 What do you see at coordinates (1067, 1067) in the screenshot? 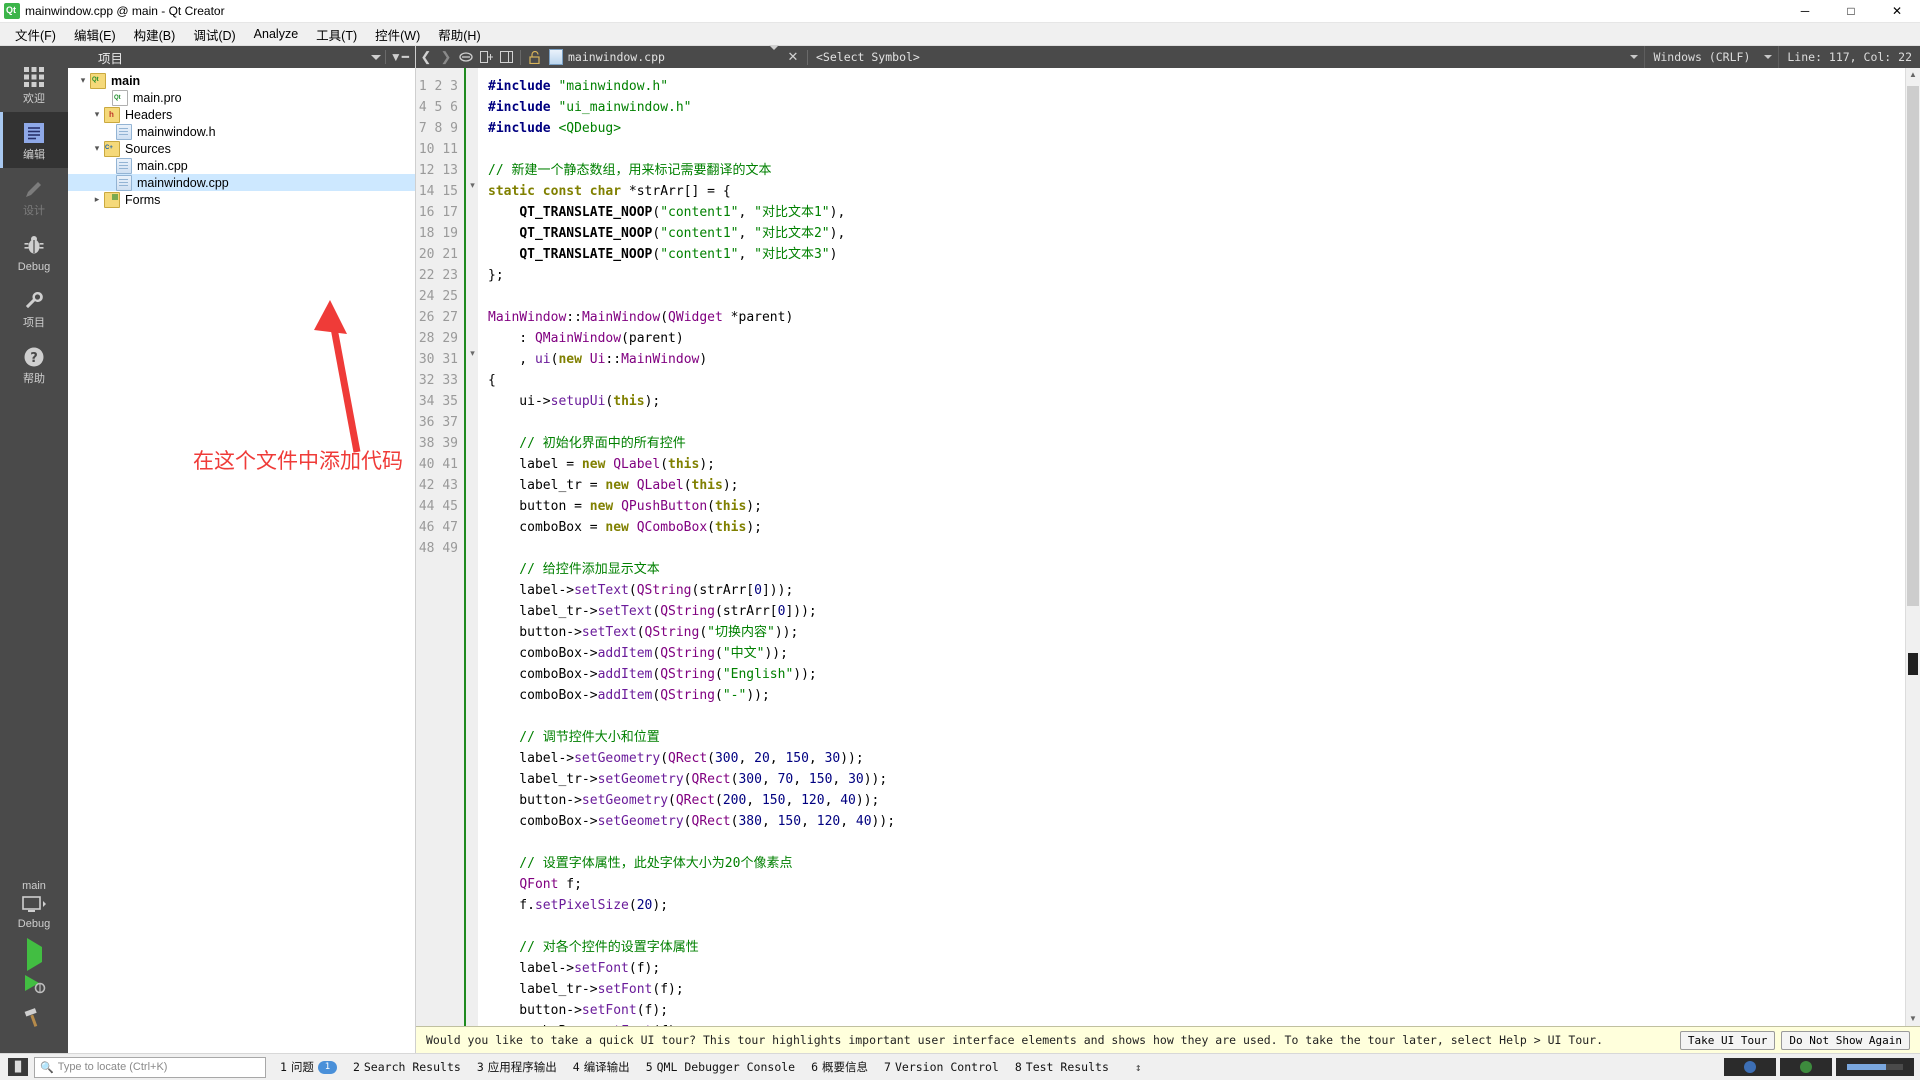
I see `panel-label: Test Results` at bounding box center [1067, 1067].